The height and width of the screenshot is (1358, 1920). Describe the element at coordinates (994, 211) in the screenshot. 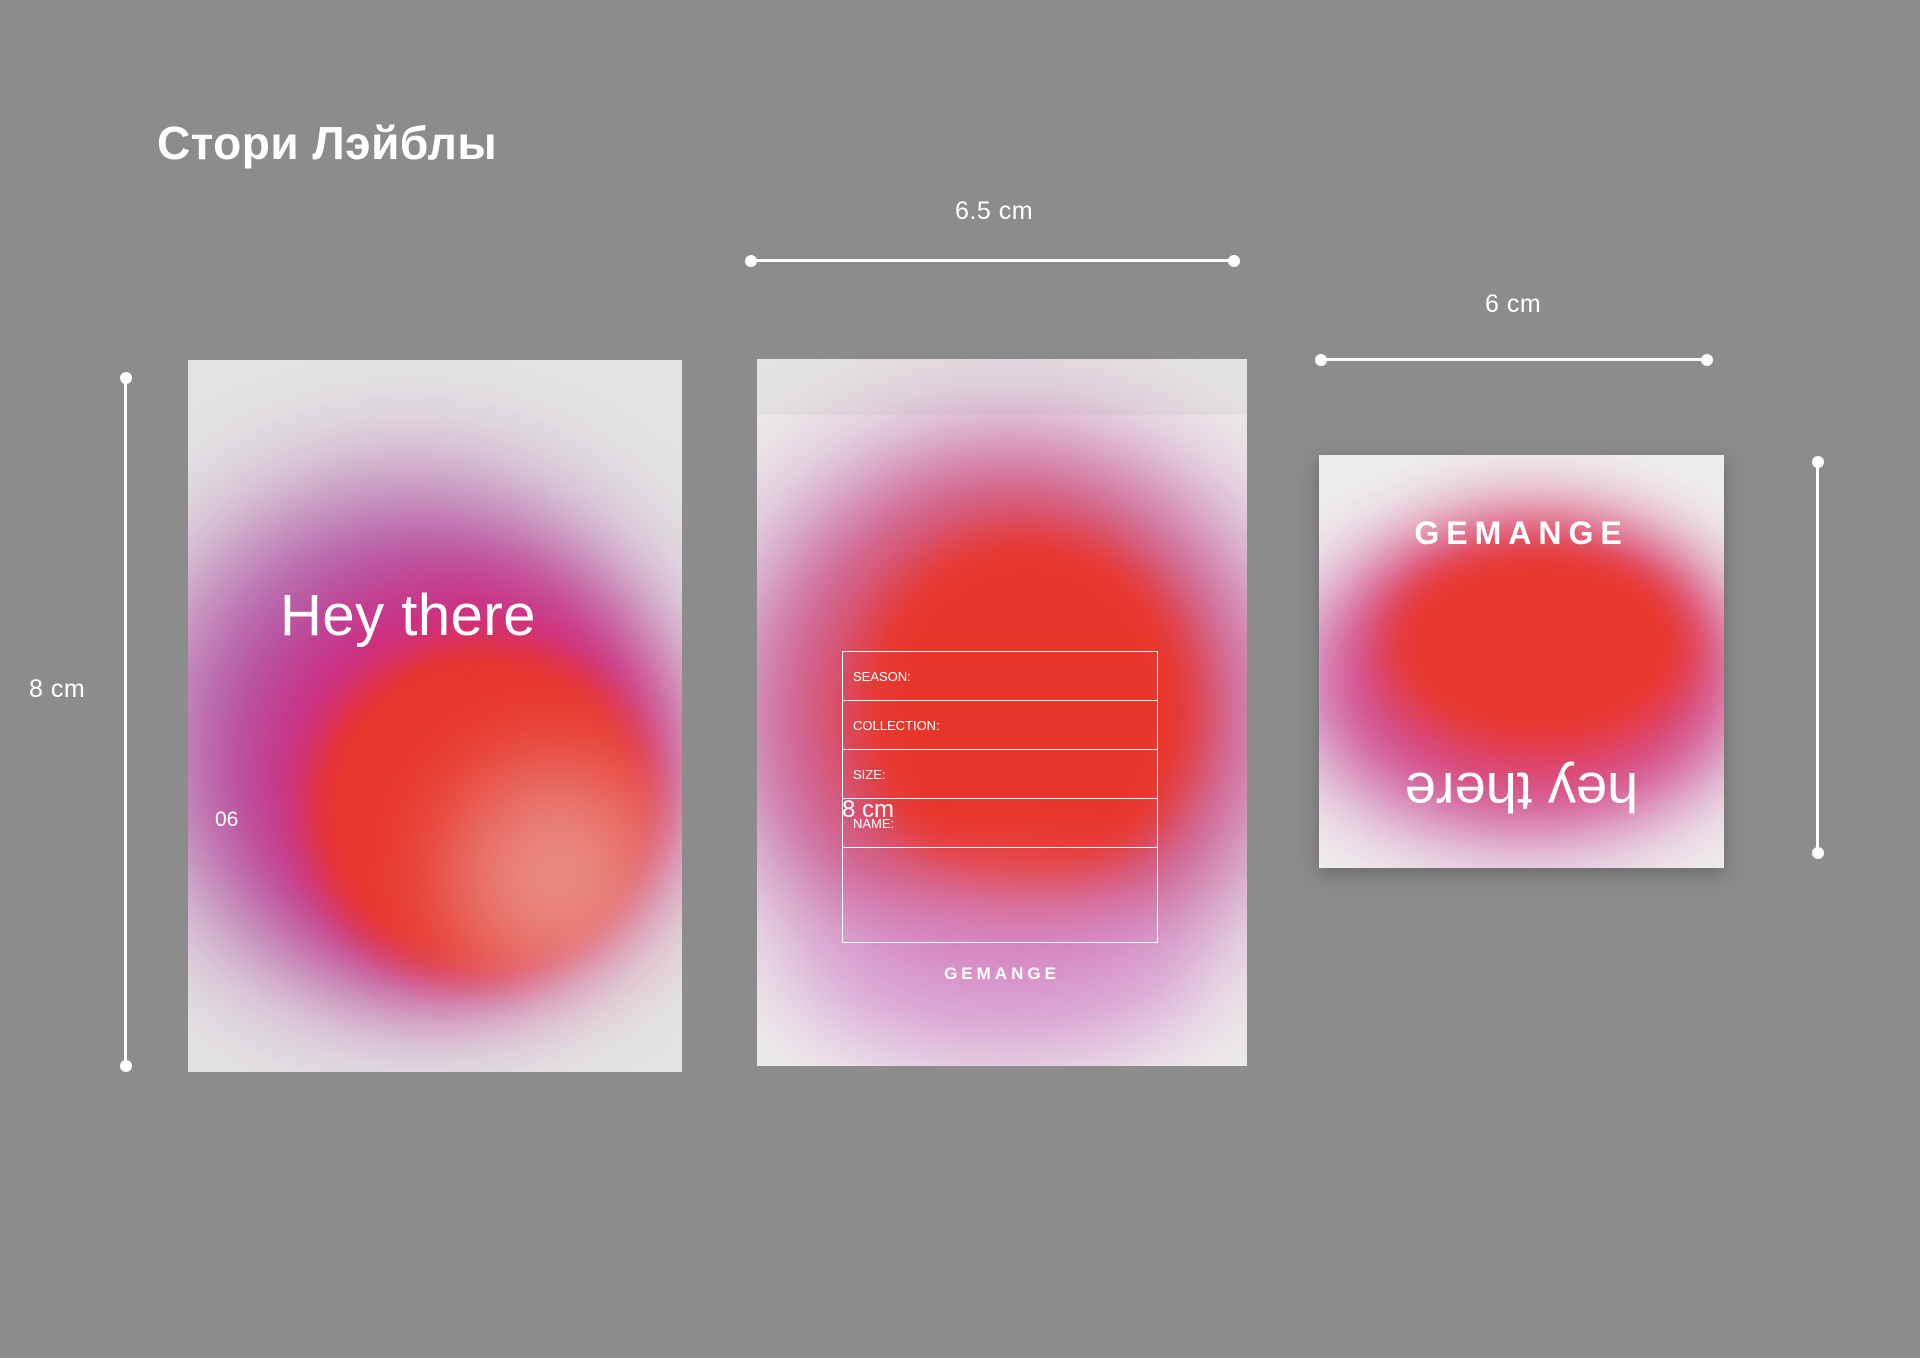

I see `width-label-card-form: 6.5 cm` at that location.